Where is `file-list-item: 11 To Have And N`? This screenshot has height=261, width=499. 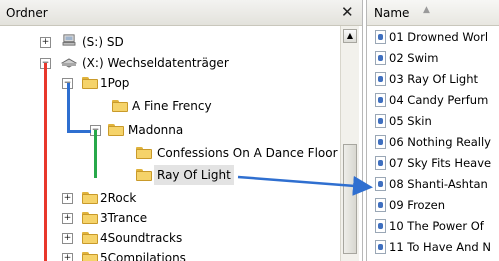
file-list-item: 11 To Have And N is located at coordinates (433, 247).